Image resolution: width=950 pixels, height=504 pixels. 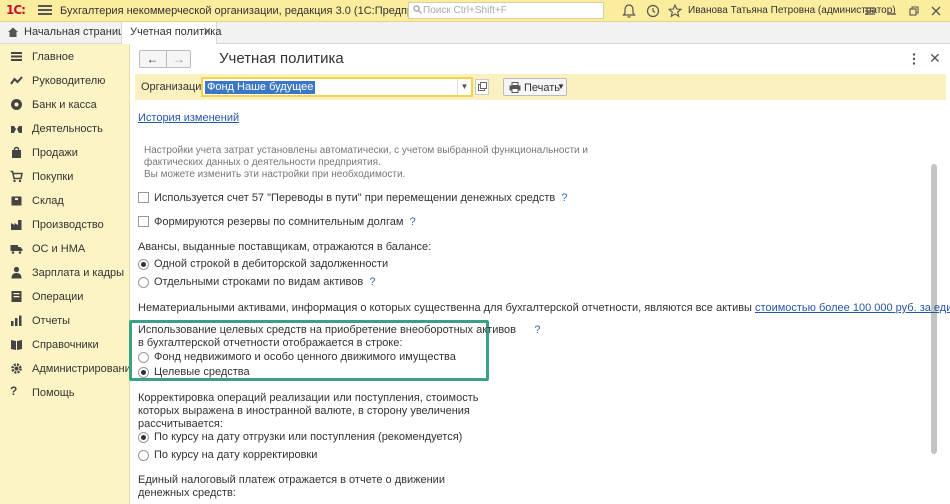 What do you see at coordinates (16, 201) in the screenshot?
I see `box-icon` at bounding box center [16, 201].